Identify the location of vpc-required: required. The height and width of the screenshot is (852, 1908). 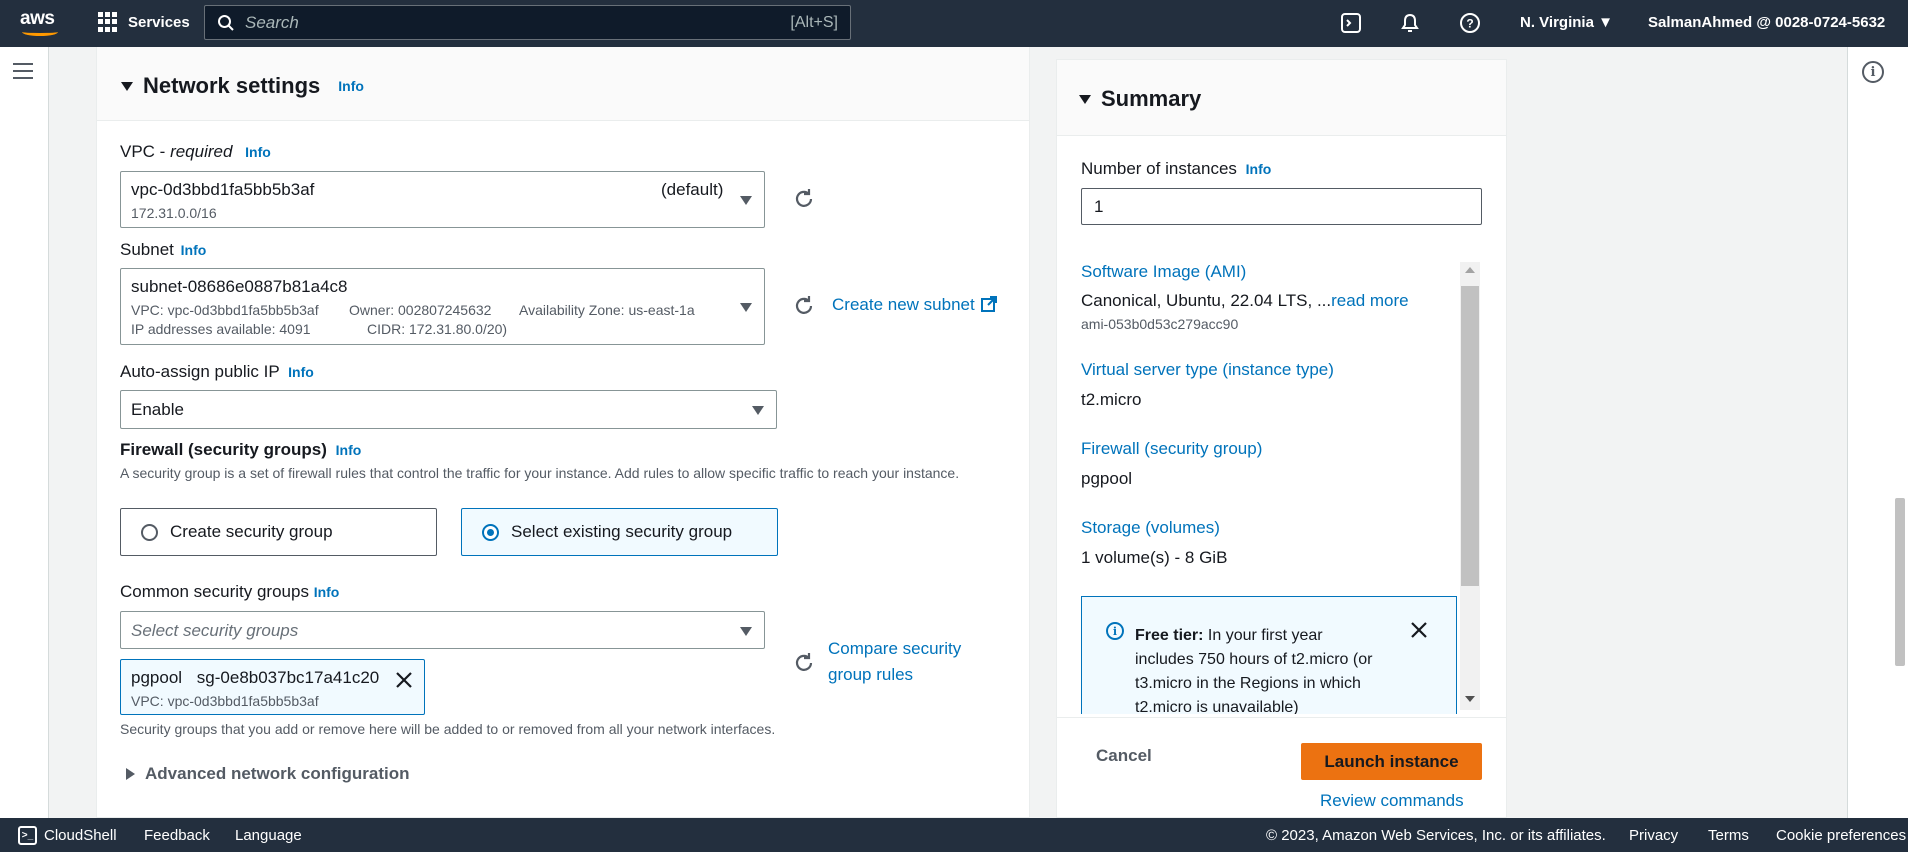
(201, 151).